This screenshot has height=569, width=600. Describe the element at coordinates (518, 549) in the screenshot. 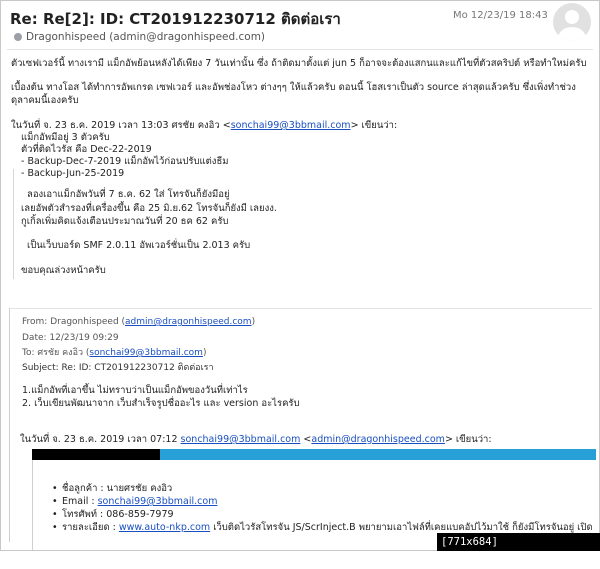

I see `image-host-watermark: [771x684] https://upic.me/` at that location.